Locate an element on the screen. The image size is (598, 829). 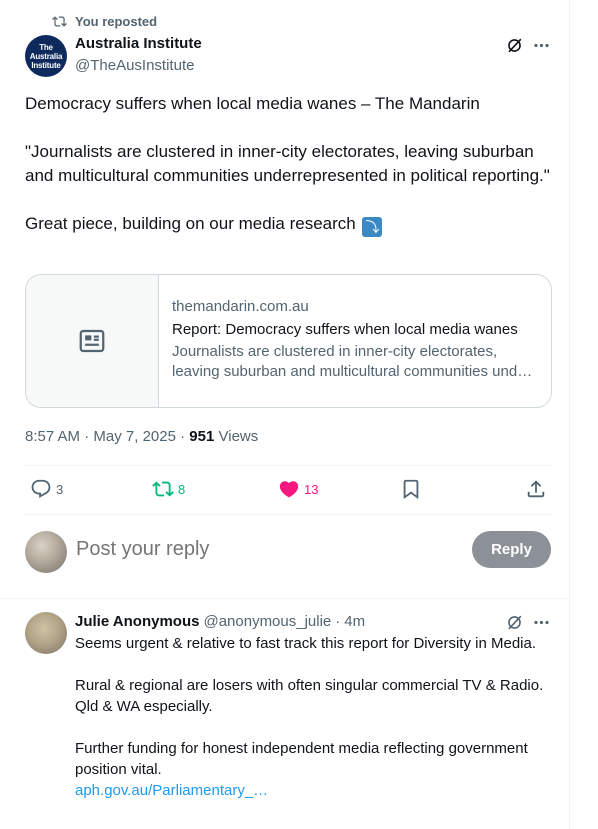
avatar-logo-text: Institute is located at coordinates (46, 65).